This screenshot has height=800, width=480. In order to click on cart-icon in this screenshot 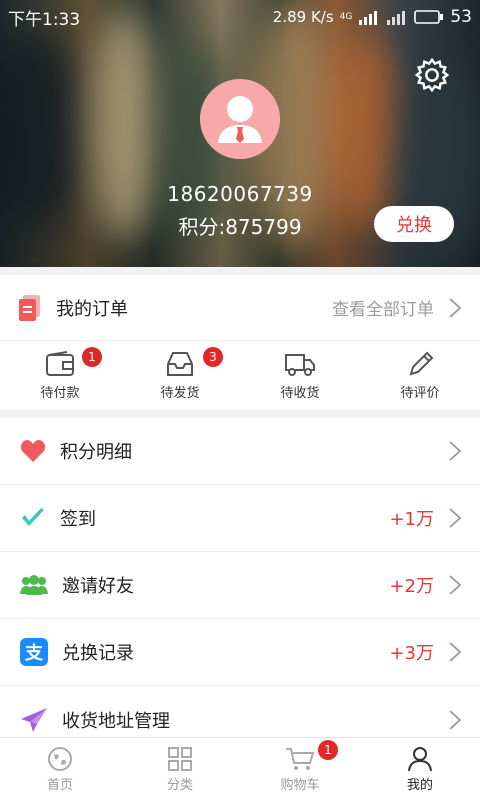, I will do `click(300, 758)`.